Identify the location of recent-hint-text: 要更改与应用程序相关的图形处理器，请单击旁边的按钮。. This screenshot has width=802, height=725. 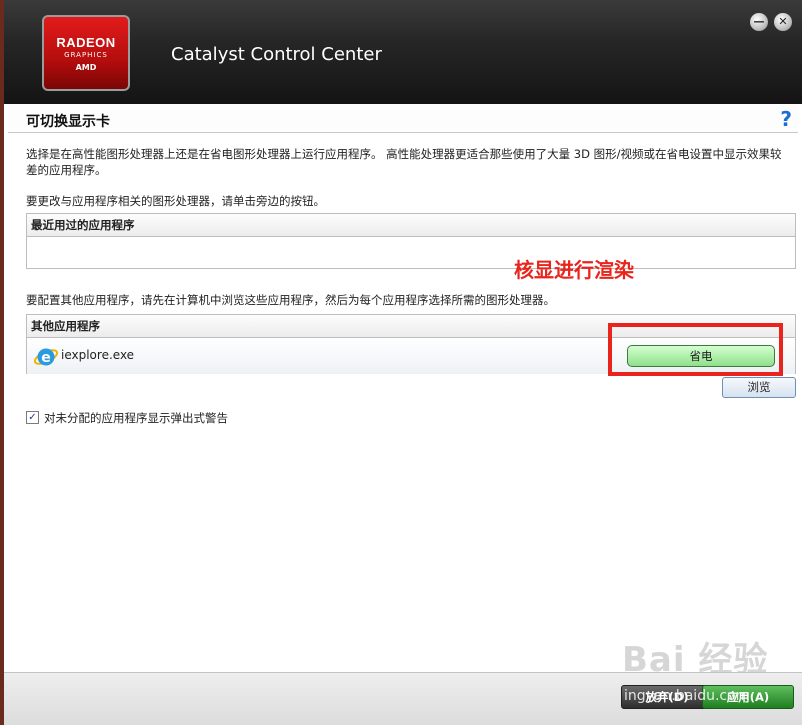
(175, 201).